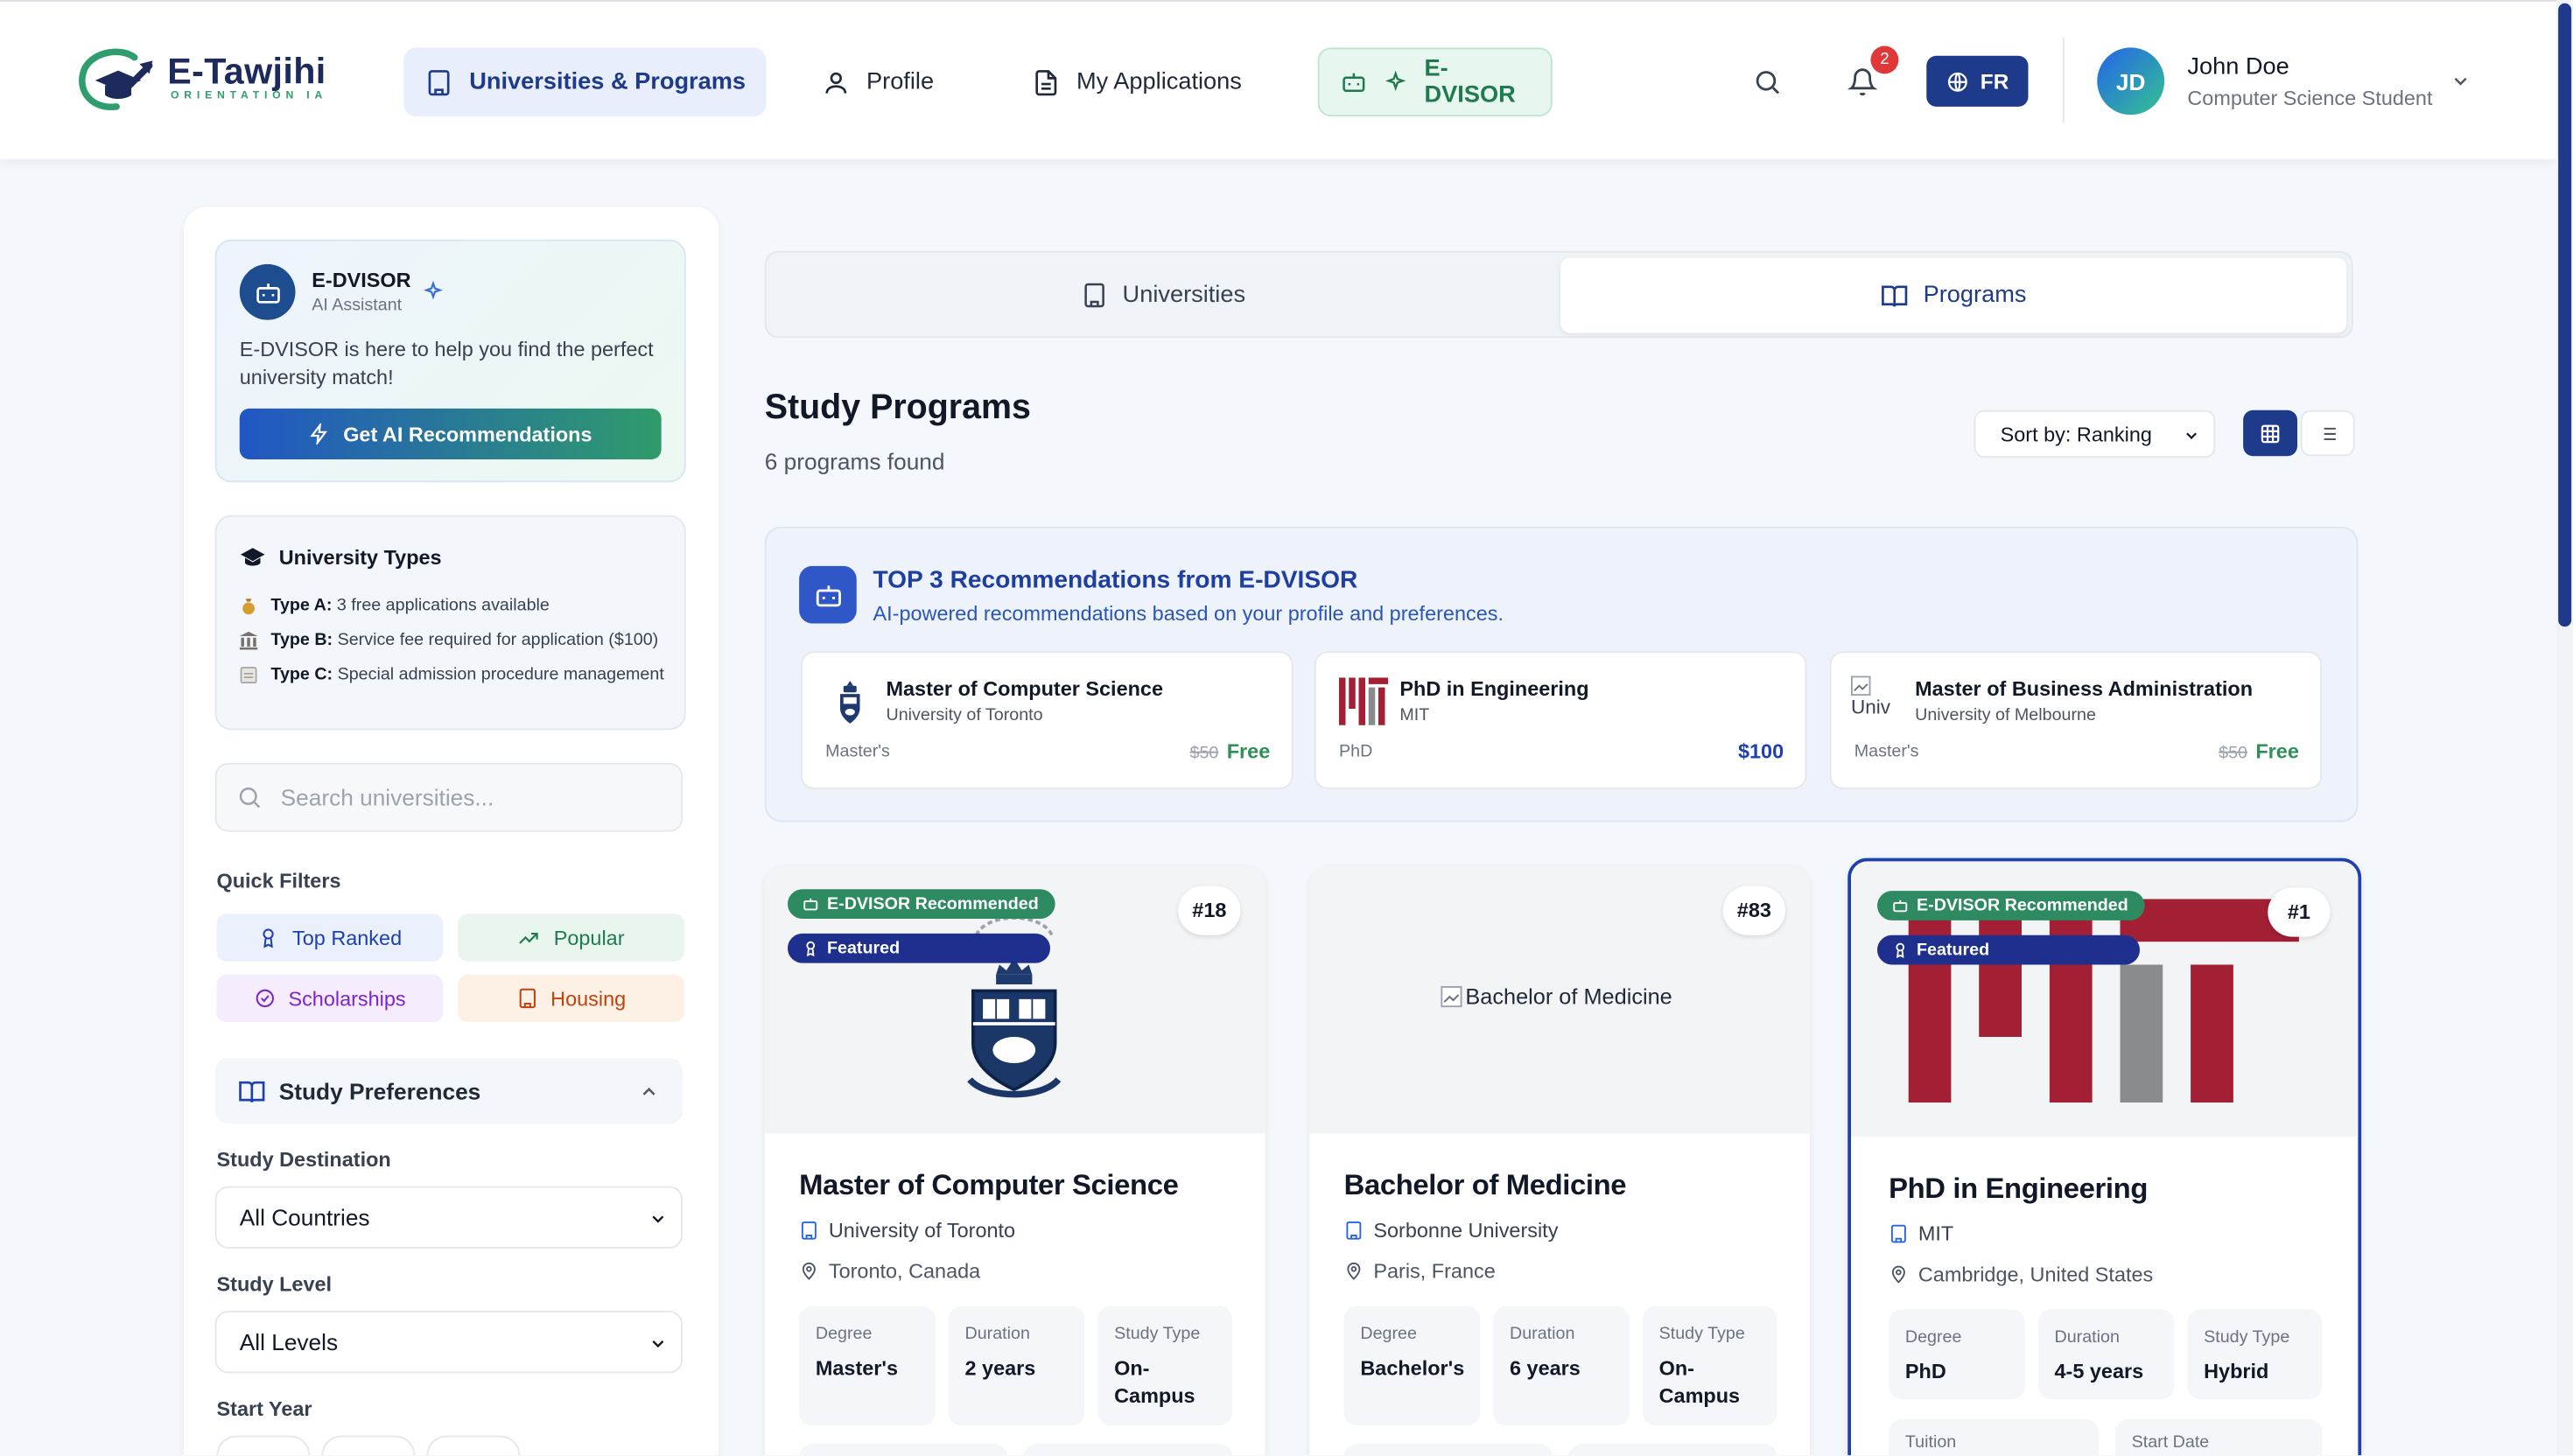 This screenshot has width=2573, height=1456. What do you see at coordinates (264, 1409) in the screenshot?
I see `start-year-label: Start Year` at bounding box center [264, 1409].